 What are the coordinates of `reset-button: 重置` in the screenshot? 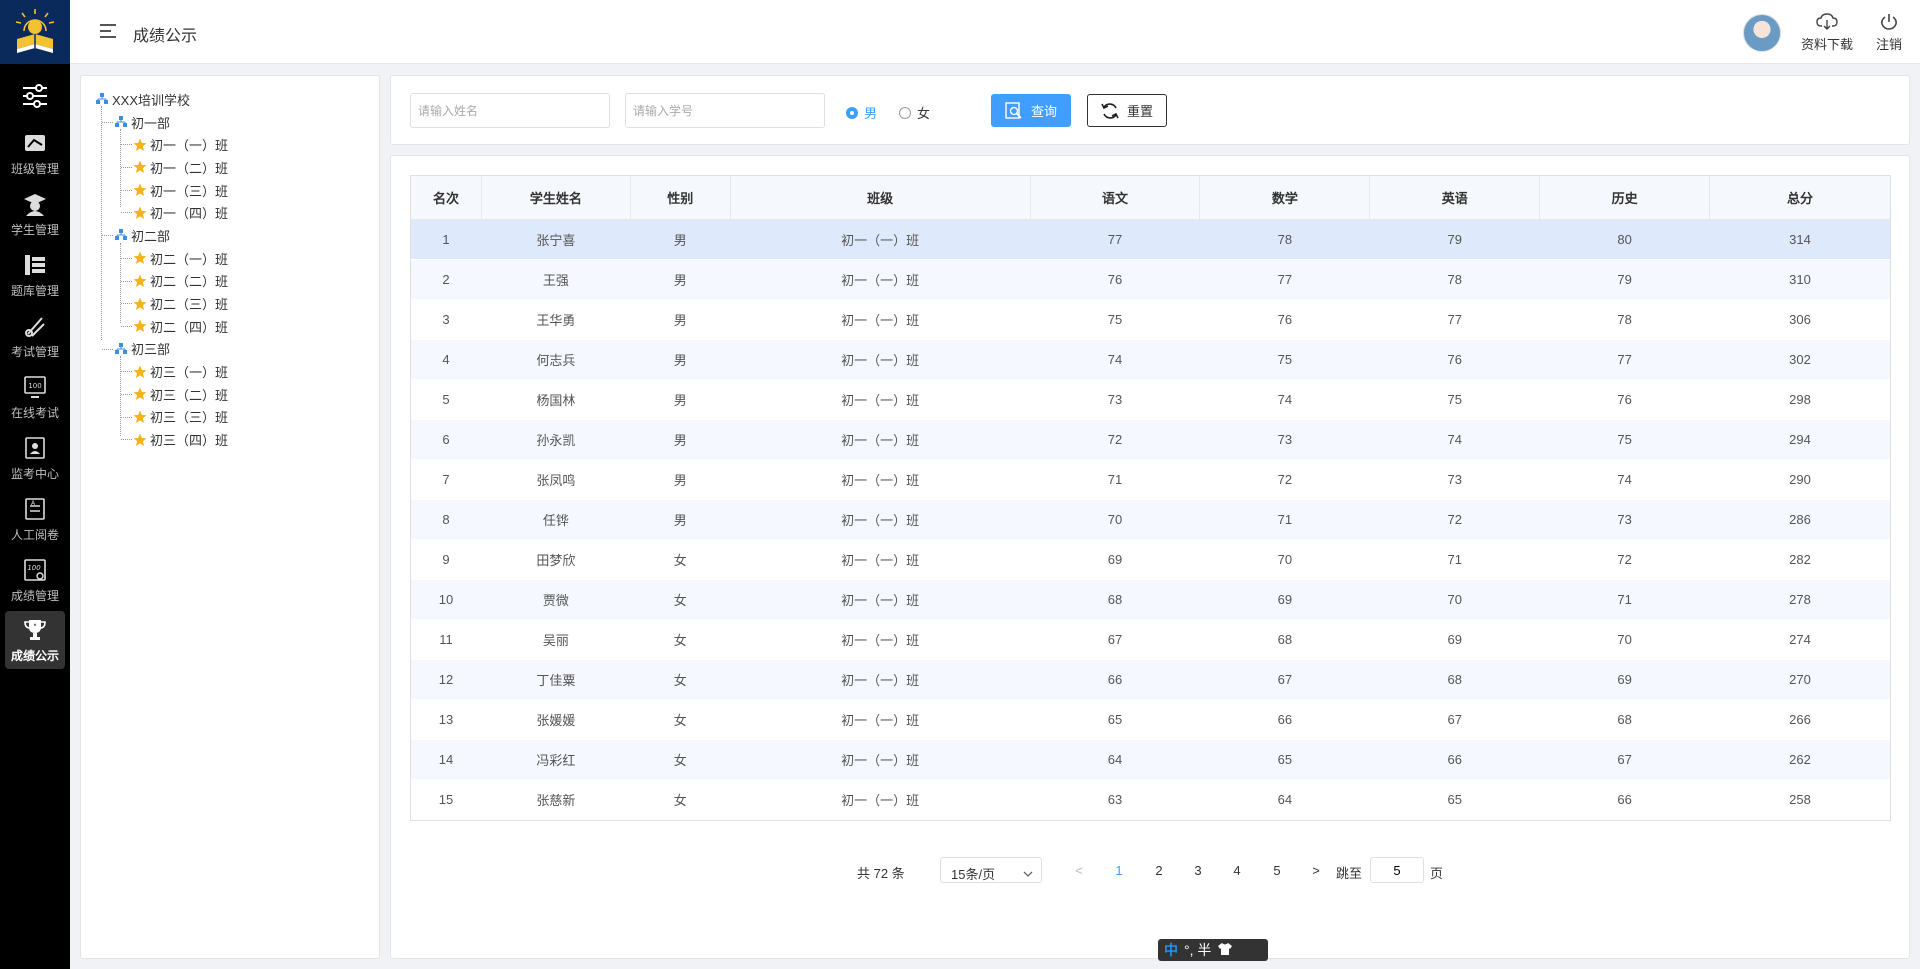 It's located at (1127, 110).